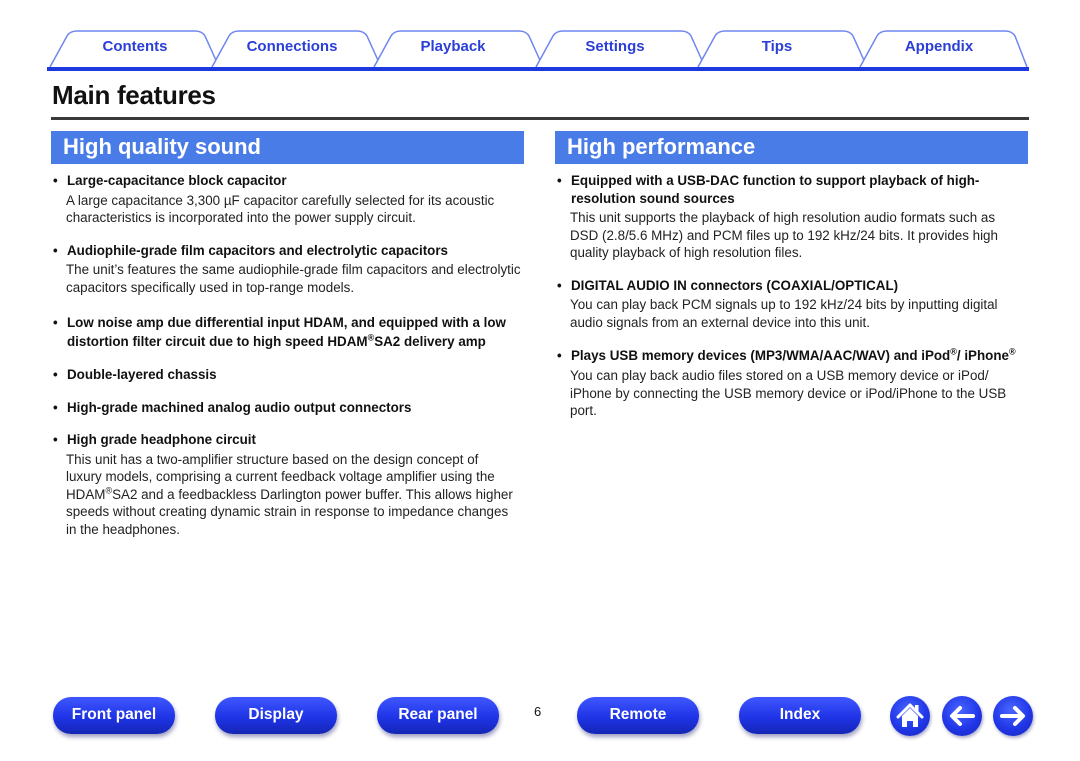 The width and height of the screenshot is (1080, 761). I want to click on tab-underline, so click(538, 69).